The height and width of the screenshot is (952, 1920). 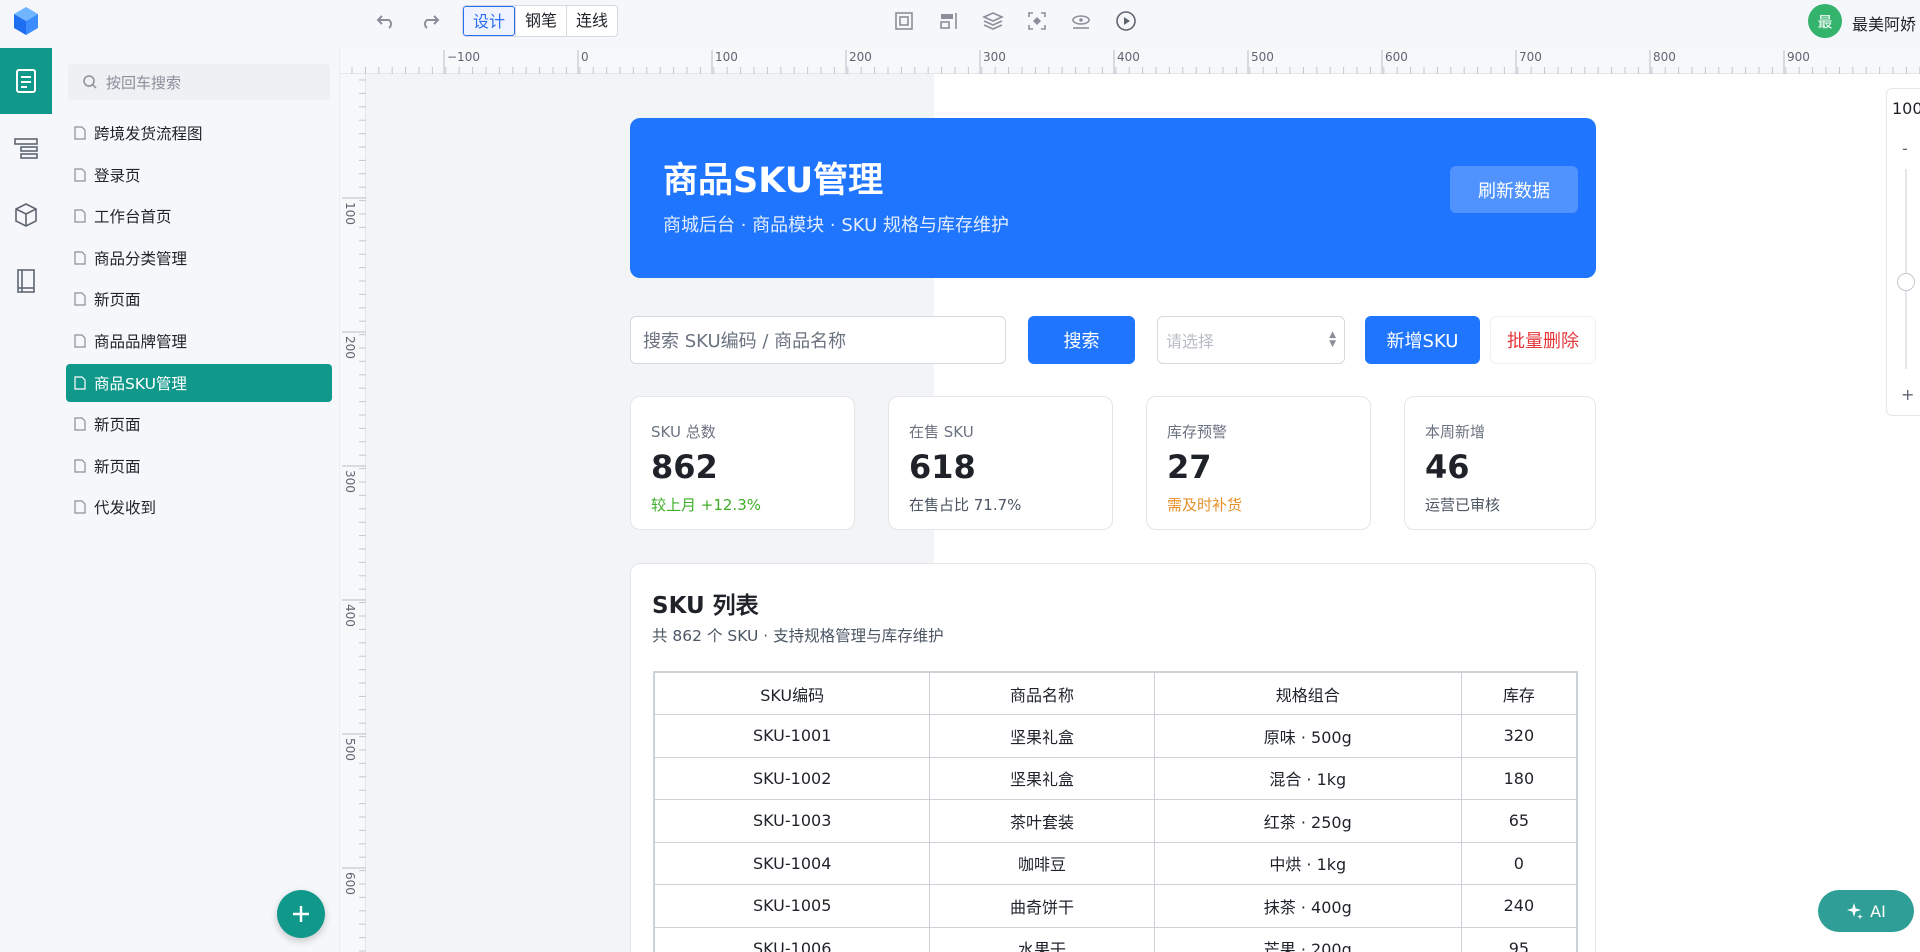 I want to click on ruler-left: 100 200 300 400 500 600, so click(x=353, y=513).